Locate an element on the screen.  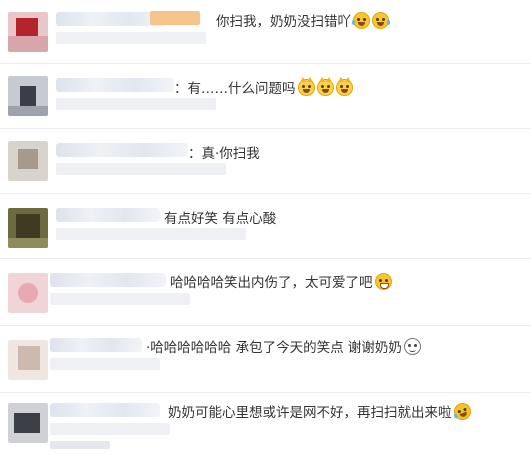
comment-text-body: ：有……什么问题吗 is located at coordinates (235, 89).